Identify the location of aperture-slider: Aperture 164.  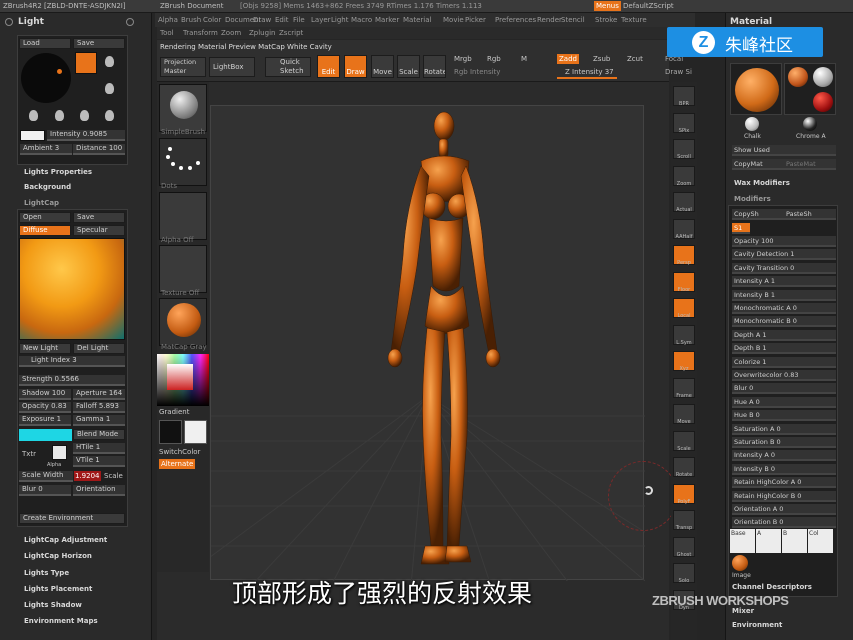
(99, 394).